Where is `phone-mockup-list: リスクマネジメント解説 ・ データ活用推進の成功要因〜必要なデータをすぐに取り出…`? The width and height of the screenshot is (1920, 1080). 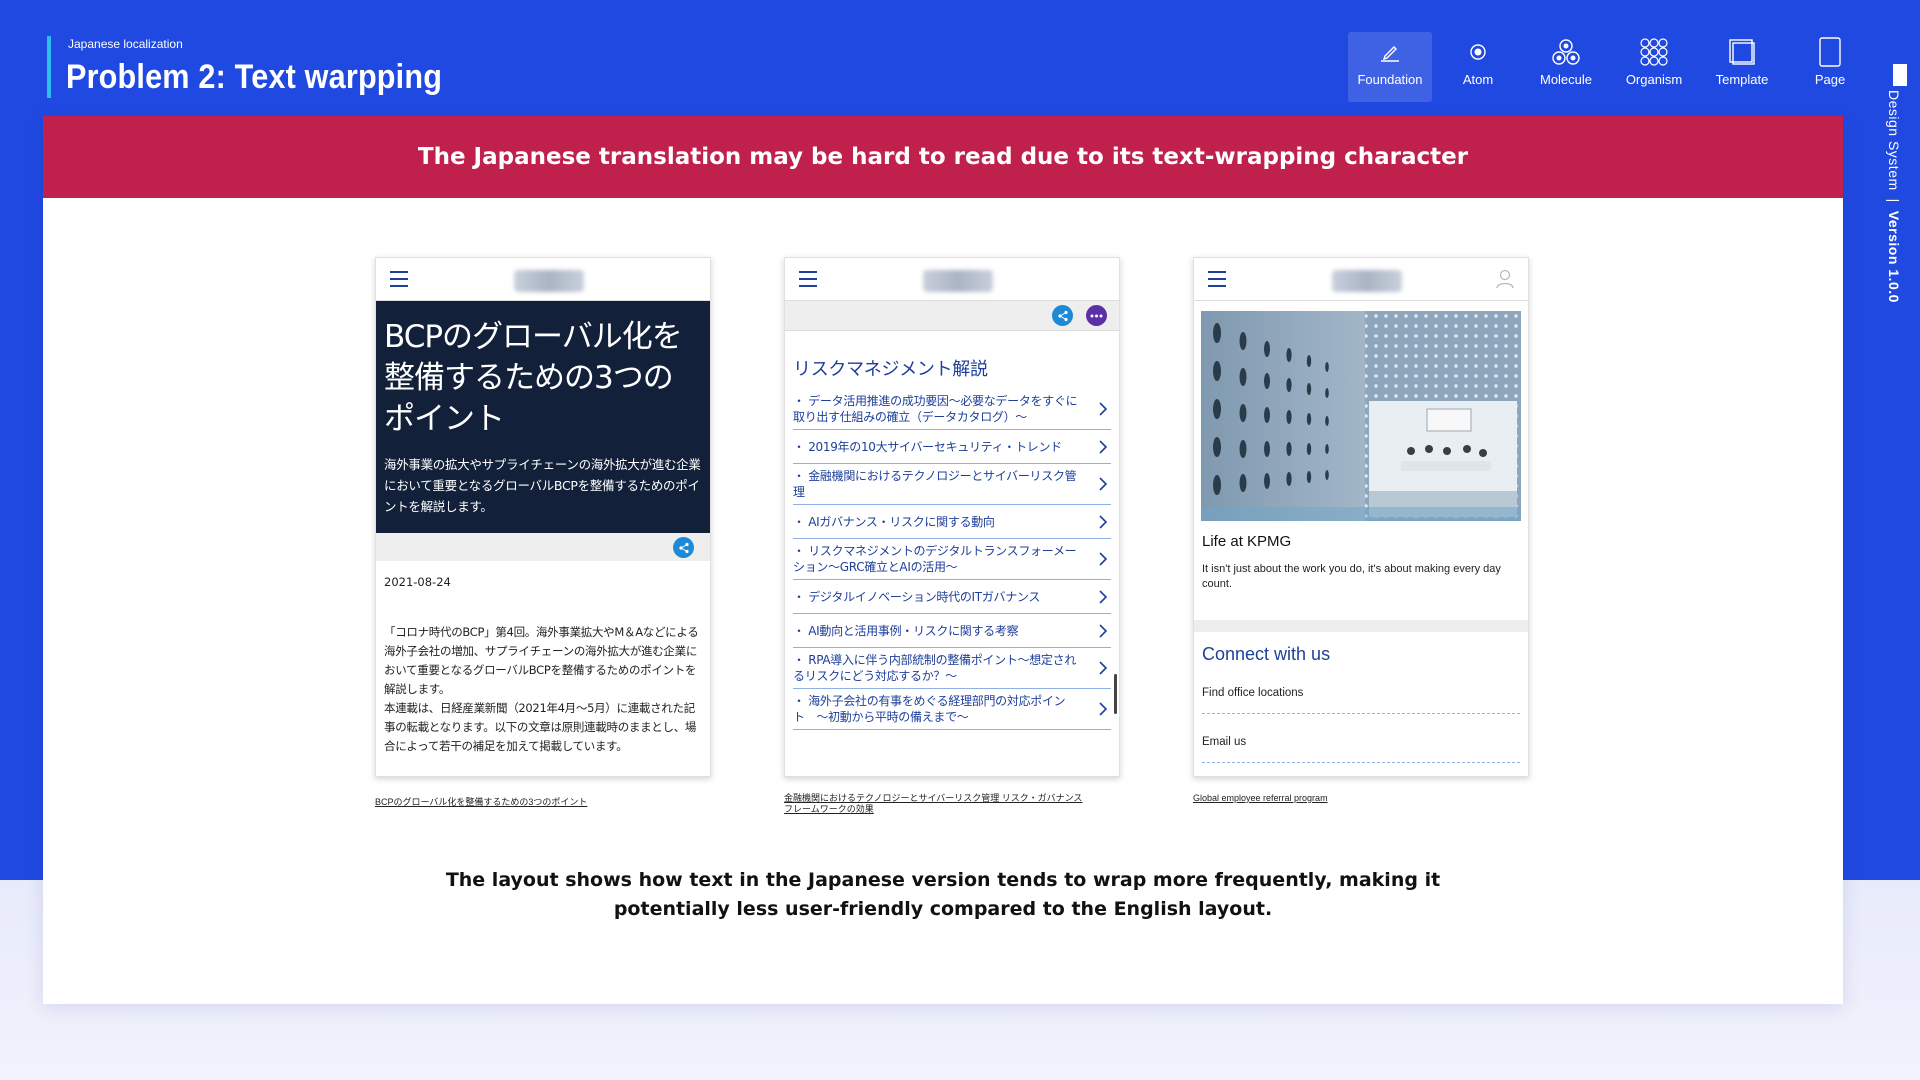
phone-mockup-list: リスクマネジメント解説 ・ データ活用推進の成功要因〜必要なデータをすぐに取り出… is located at coordinates (952, 517).